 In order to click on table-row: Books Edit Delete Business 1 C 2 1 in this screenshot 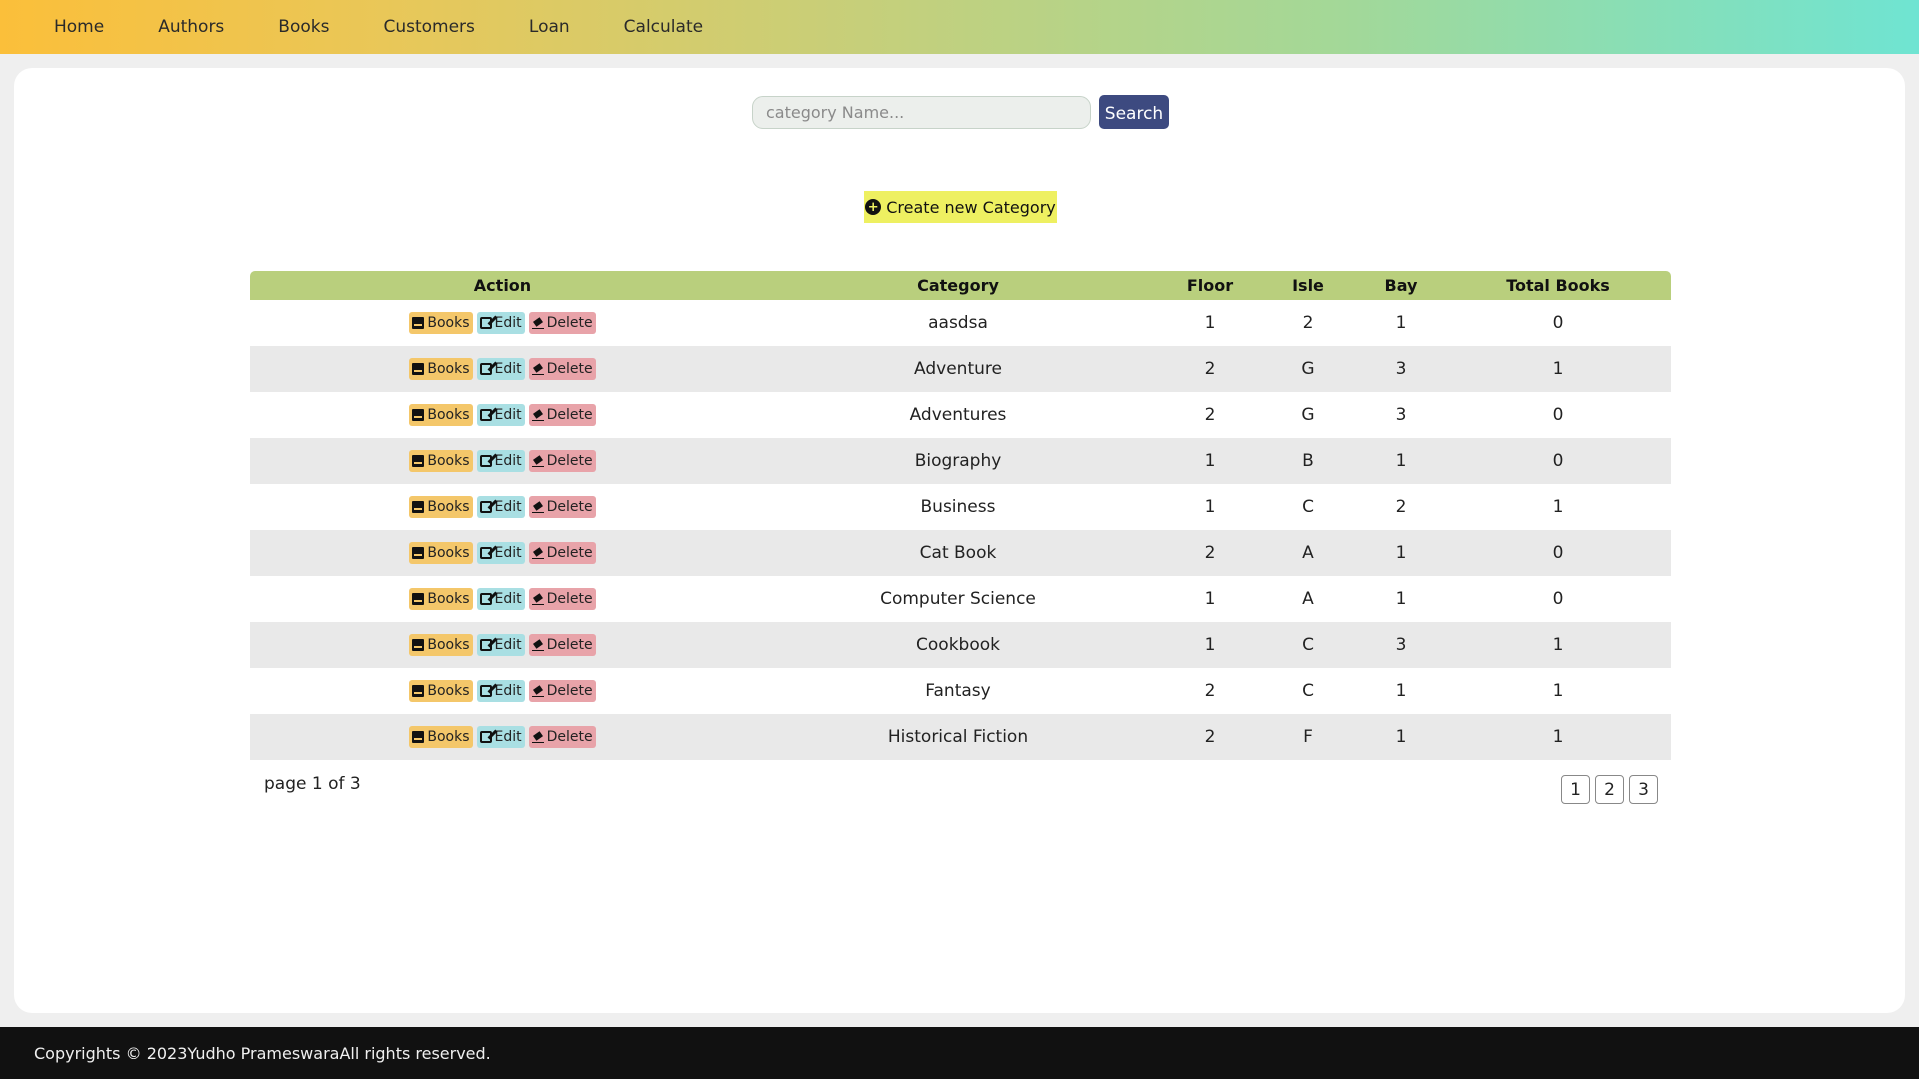, I will do `click(960, 507)`.